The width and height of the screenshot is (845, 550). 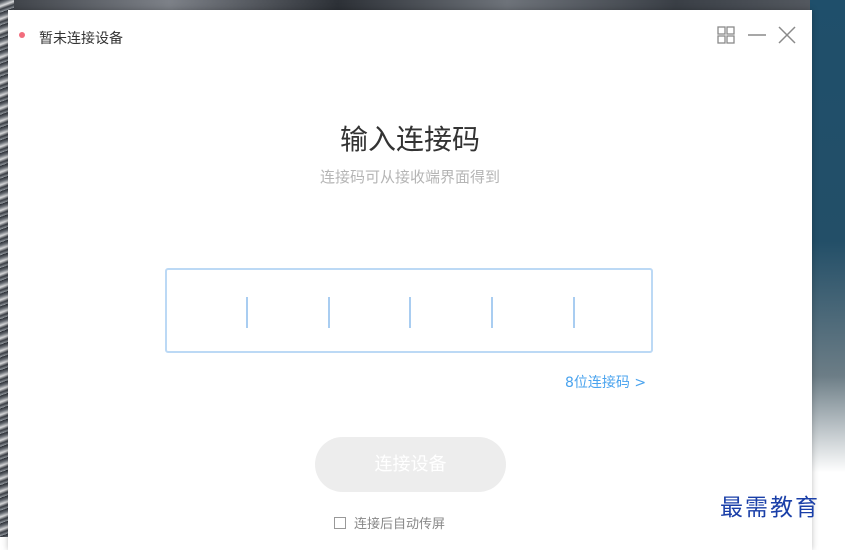 I want to click on page-subtitle: 连接码可从接收端界面得到, so click(x=409, y=177).